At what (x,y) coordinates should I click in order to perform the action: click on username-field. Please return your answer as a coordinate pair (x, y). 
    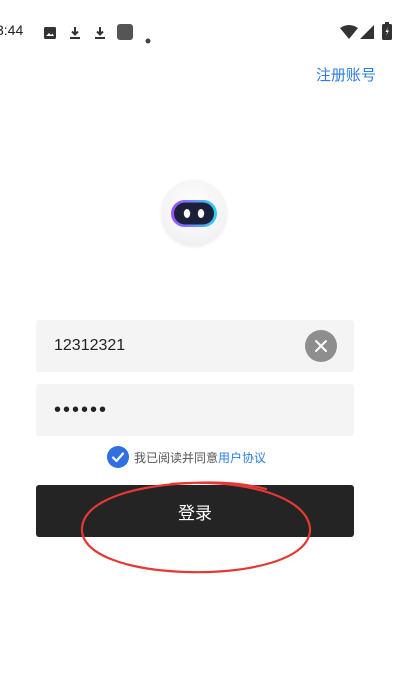
    Looking at the image, I should click on (195, 346).